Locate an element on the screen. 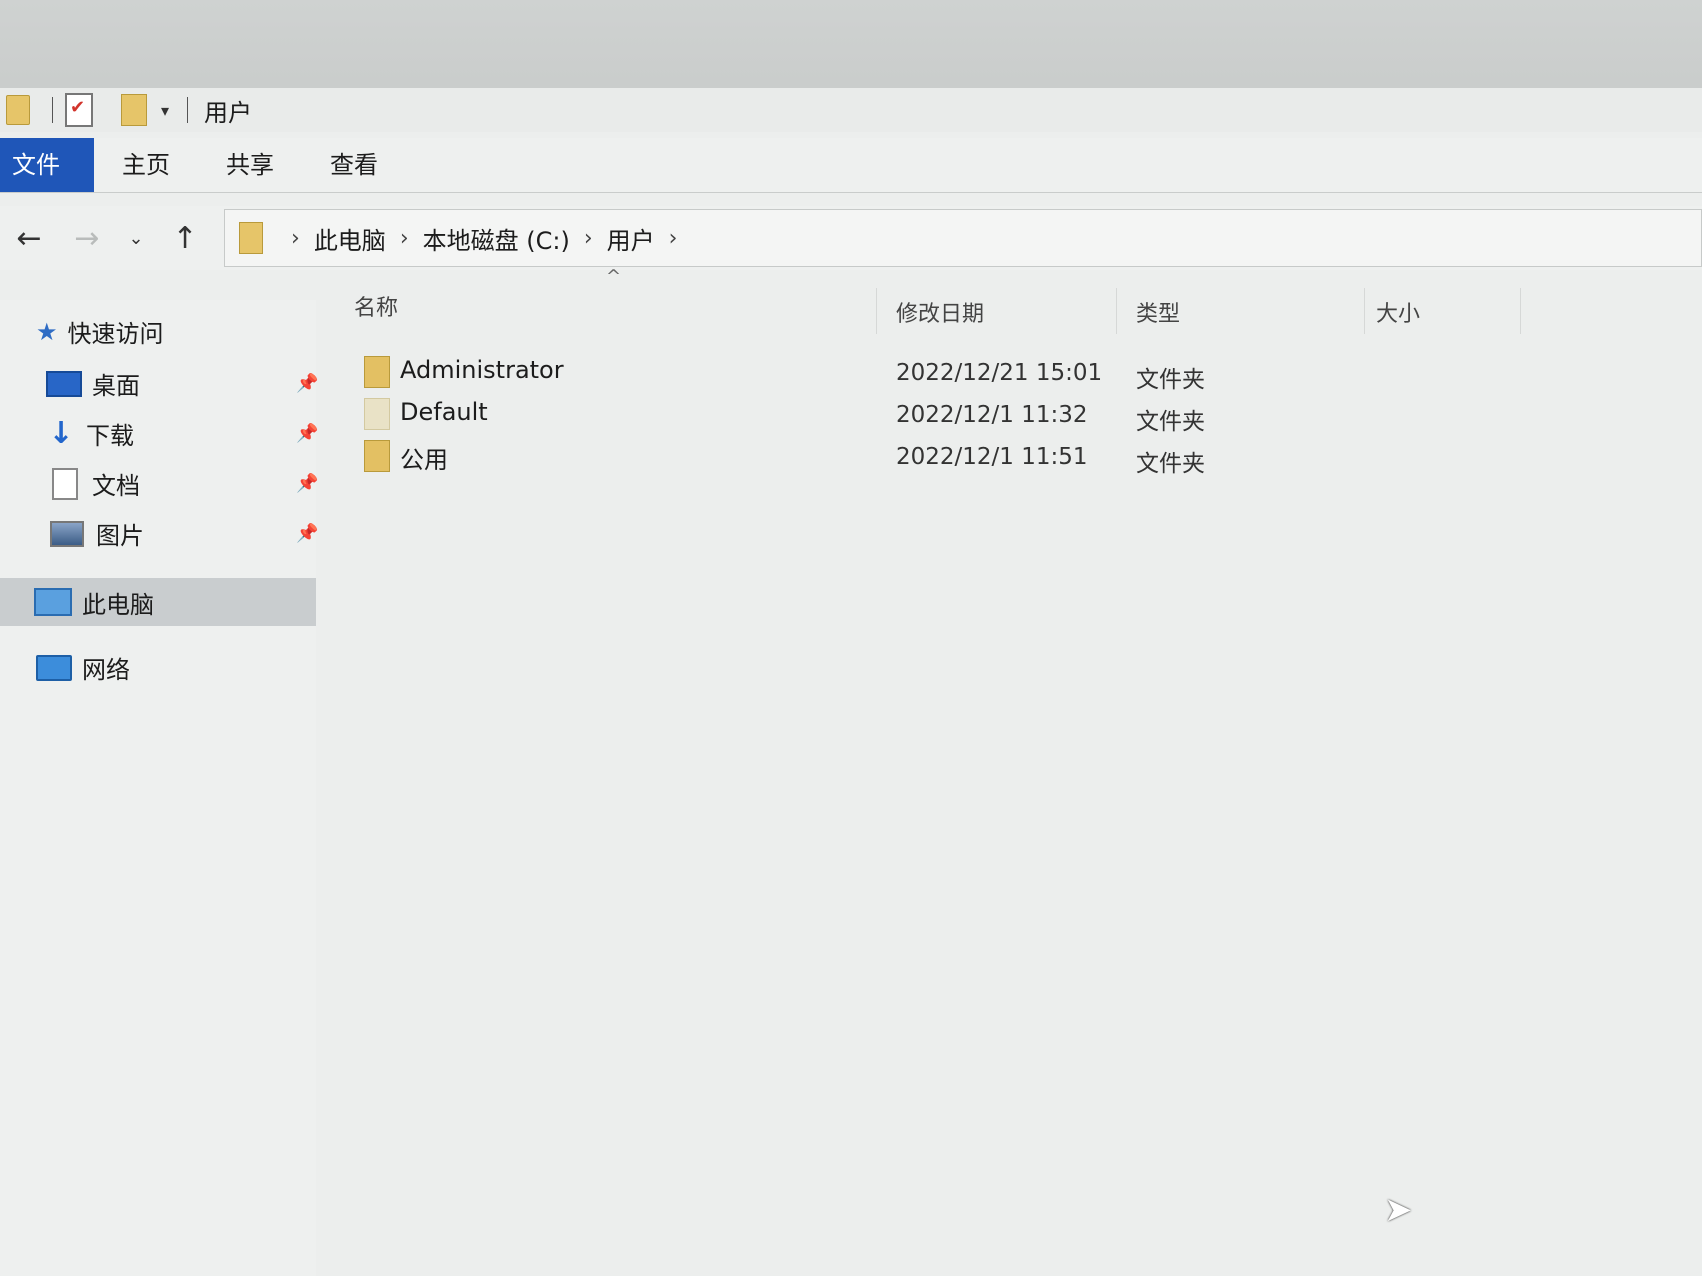  arrow-left-icon: ← is located at coordinates (29, 238).